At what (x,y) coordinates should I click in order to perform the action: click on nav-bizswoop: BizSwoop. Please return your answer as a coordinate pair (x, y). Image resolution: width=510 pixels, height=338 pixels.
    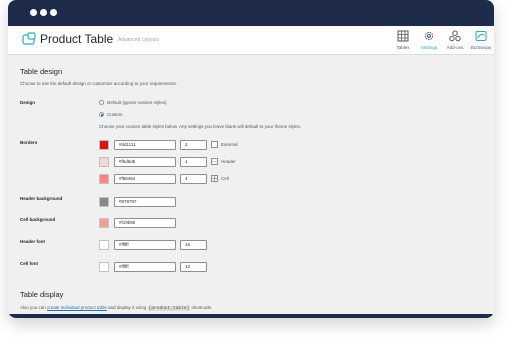
    Looking at the image, I should click on (481, 40).